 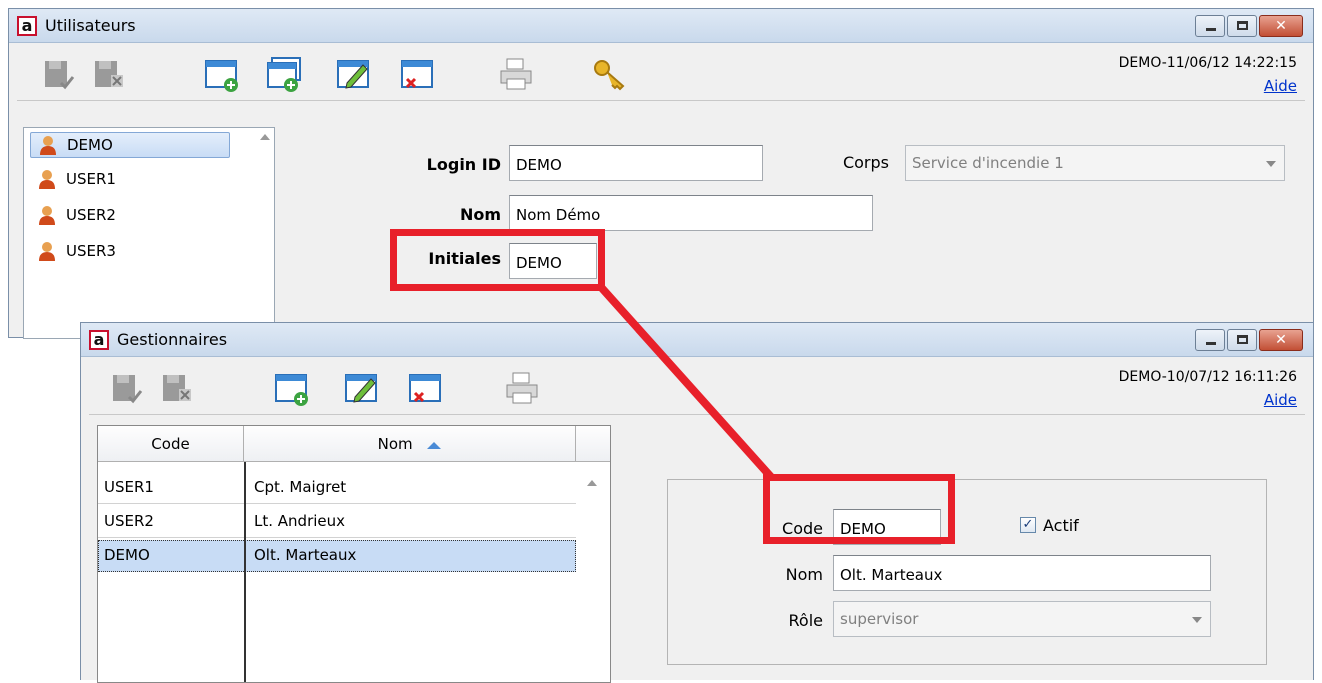 I want to click on toolbar: DEMO-10/07/12 16:11:26 Aide, so click(x=697, y=388).